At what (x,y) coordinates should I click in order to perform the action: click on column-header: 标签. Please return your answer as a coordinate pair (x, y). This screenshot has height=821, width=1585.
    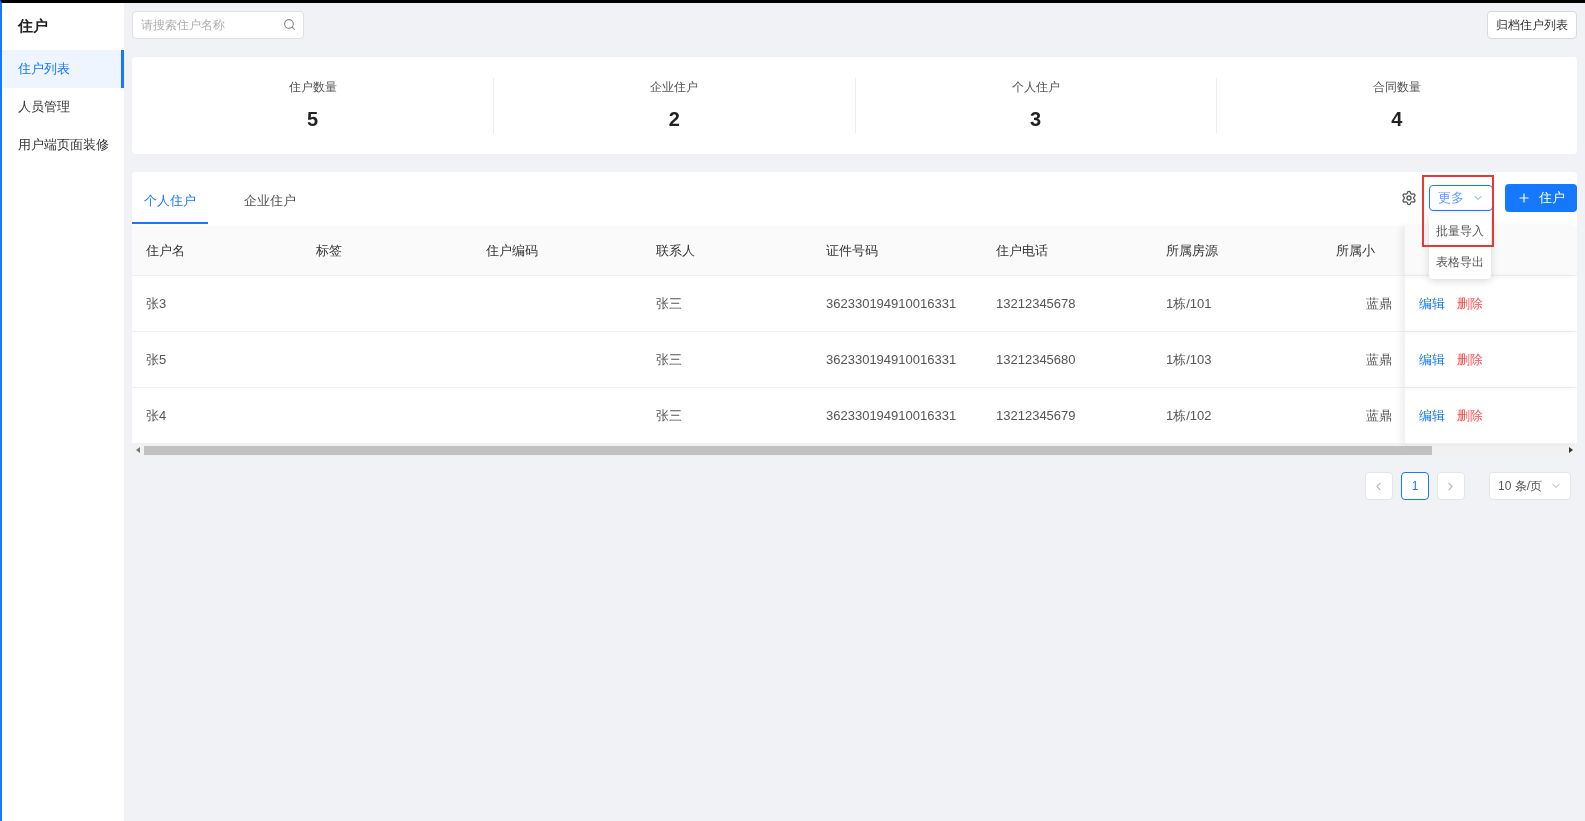
    Looking at the image, I should click on (387, 251).